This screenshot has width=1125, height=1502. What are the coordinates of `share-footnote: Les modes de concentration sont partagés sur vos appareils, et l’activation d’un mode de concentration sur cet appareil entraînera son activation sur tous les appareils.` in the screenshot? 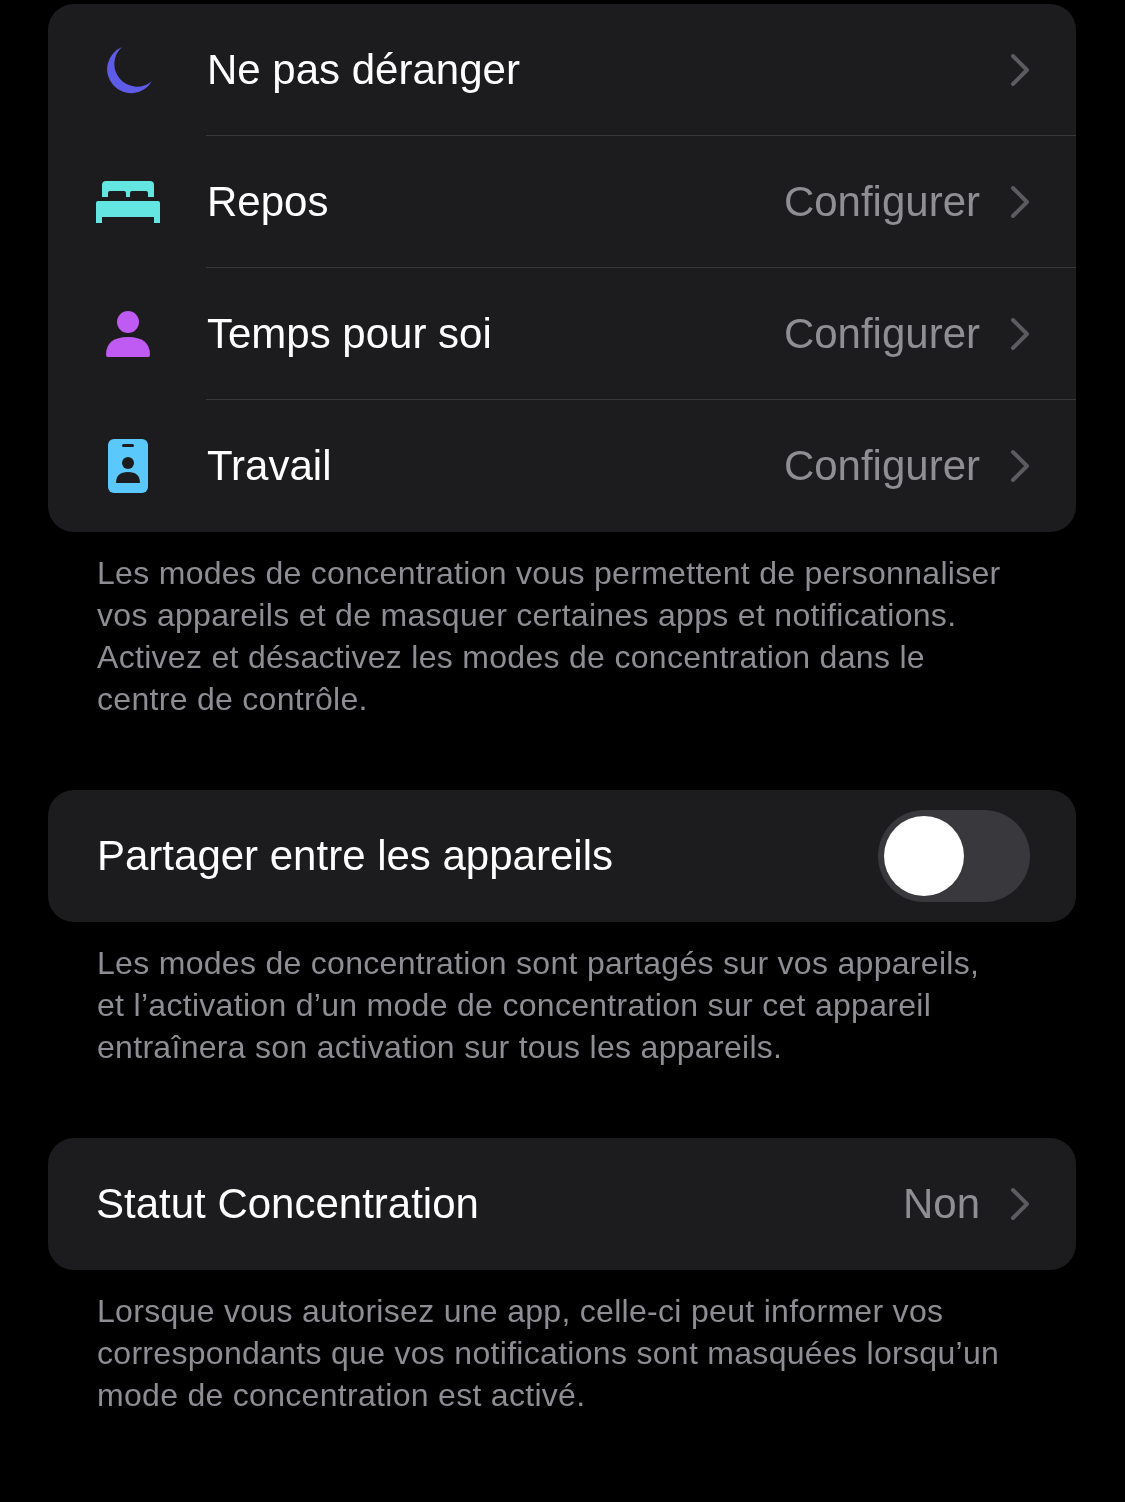 It's located at (539, 1005).